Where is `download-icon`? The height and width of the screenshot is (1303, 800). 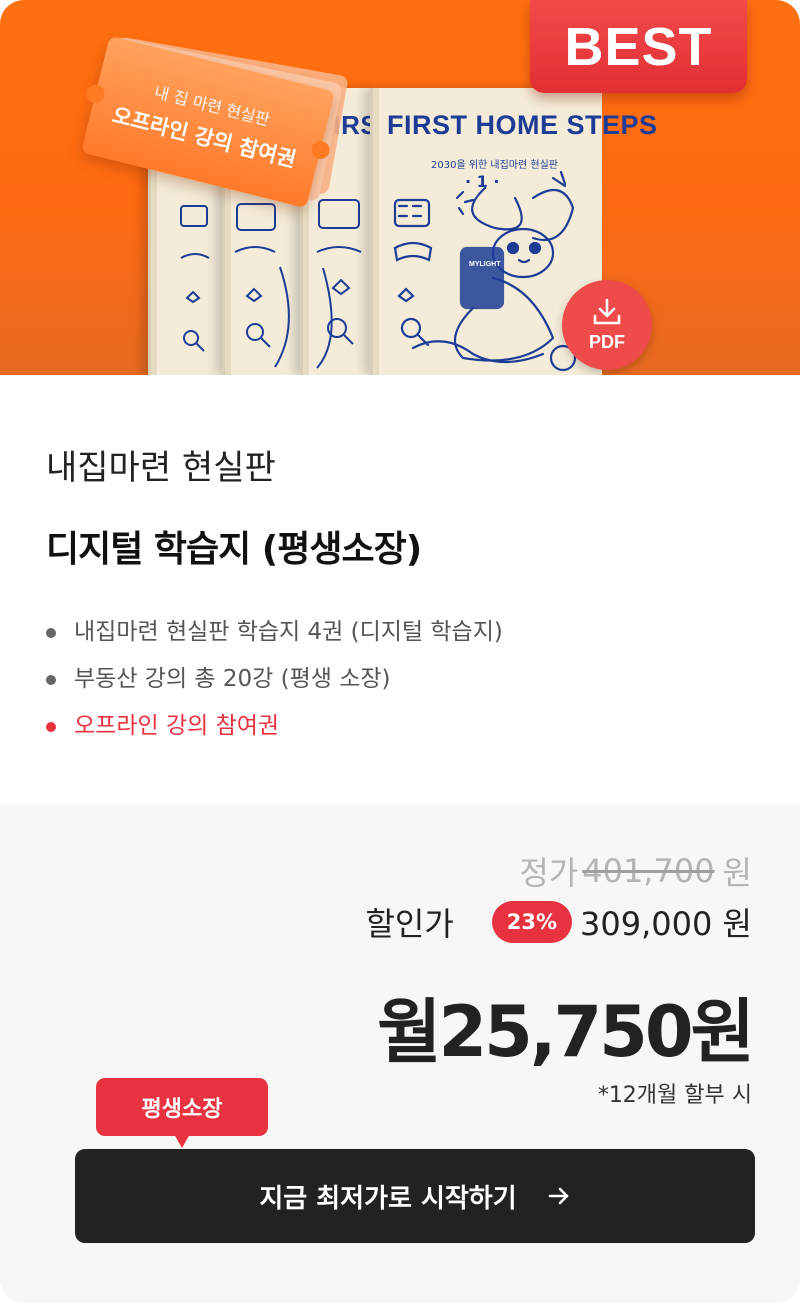 download-icon is located at coordinates (607, 314).